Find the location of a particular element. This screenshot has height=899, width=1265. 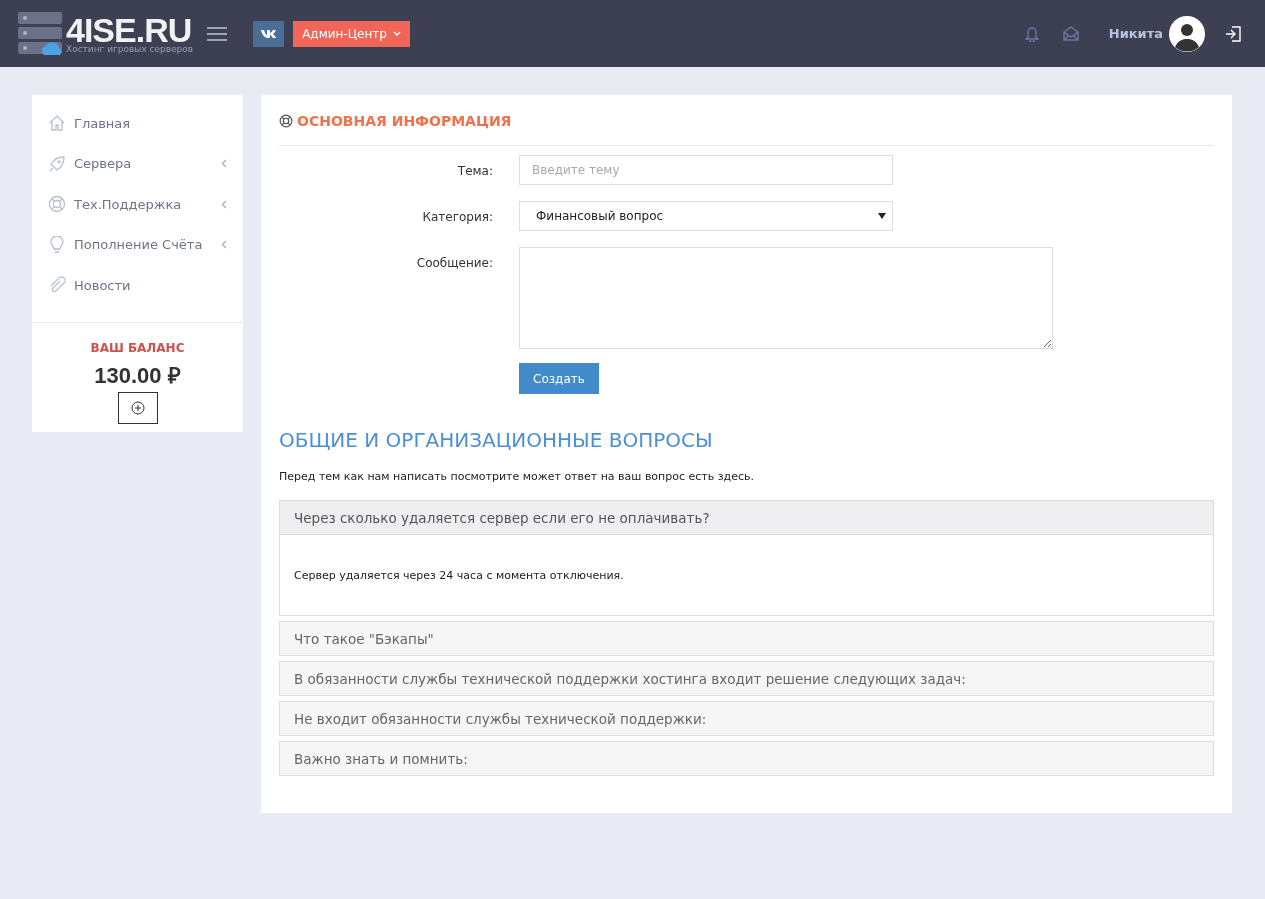

envelope-icon is located at coordinates (1070, 33).